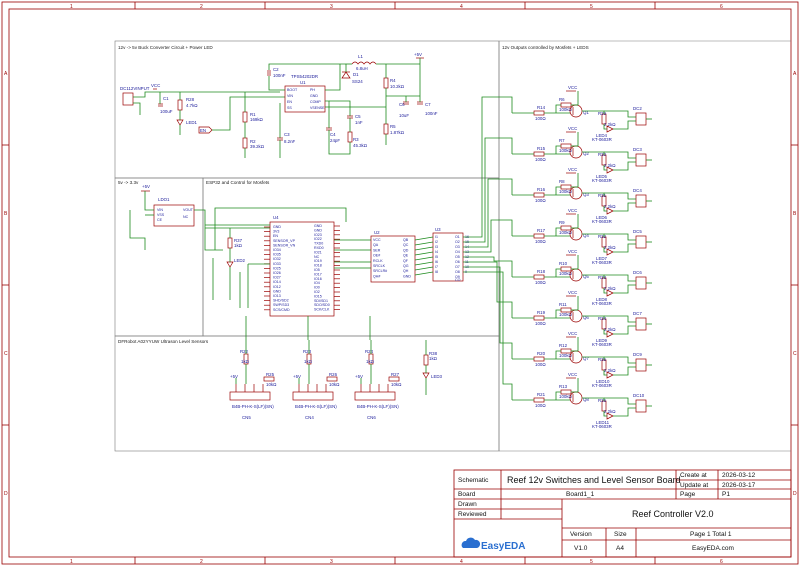 This screenshot has width=800, height=566. Describe the element at coordinates (201, 562) in the screenshot. I see `ruler-column-label: 2` at that location.